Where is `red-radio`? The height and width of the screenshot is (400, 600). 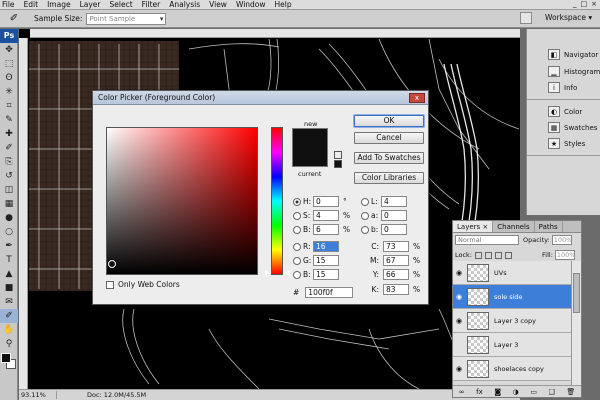 red-radio is located at coordinates (297, 246).